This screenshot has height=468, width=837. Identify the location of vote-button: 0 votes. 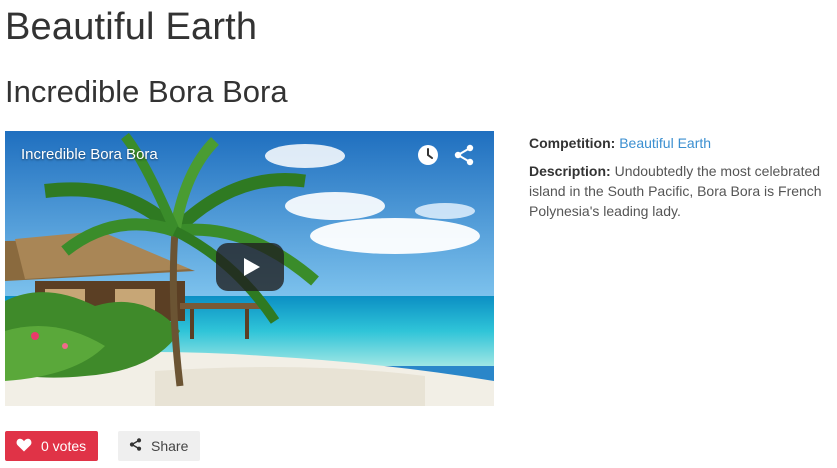
(51, 446).